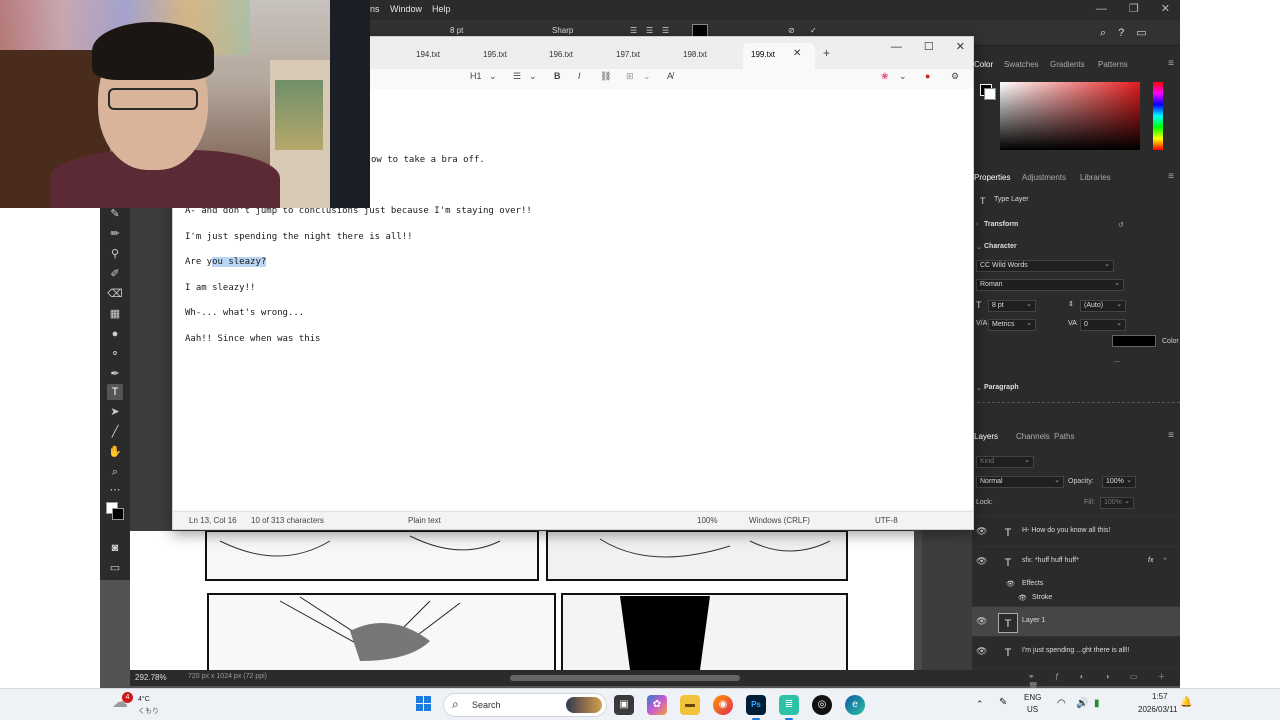  Describe the element at coordinates (988, 92) in the screenshot. I see `fg-bg-colors` at that location.